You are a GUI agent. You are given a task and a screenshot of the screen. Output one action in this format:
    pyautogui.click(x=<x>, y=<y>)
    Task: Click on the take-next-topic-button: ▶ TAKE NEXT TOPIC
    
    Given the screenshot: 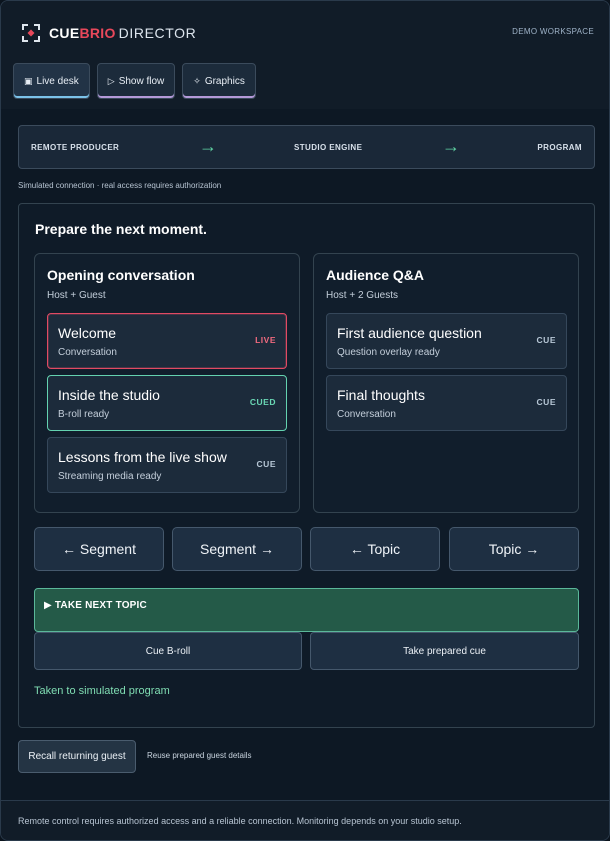 What is the action you would take?
    pyautogui.click(x=306, y=610)
    